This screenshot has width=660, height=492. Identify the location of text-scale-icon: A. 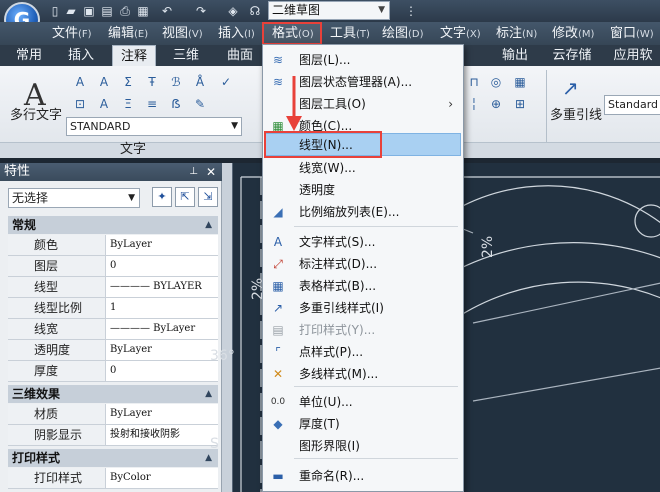
(104, 104).